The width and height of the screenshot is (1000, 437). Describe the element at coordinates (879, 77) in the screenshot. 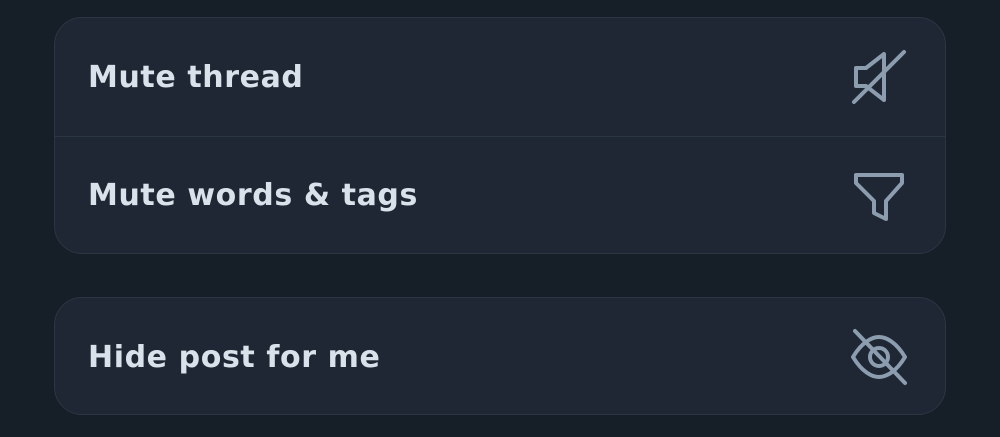

I see `speaker-mute-icon` at that location.